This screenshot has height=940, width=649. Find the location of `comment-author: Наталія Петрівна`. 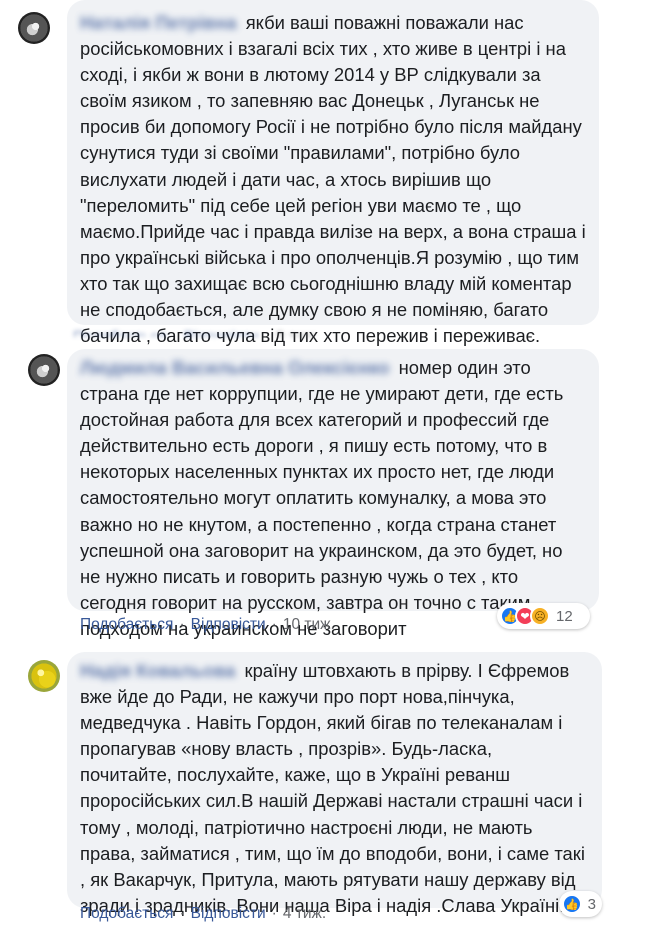

comment-author: Наталія Петрівна is located at coordinates (158, 23).